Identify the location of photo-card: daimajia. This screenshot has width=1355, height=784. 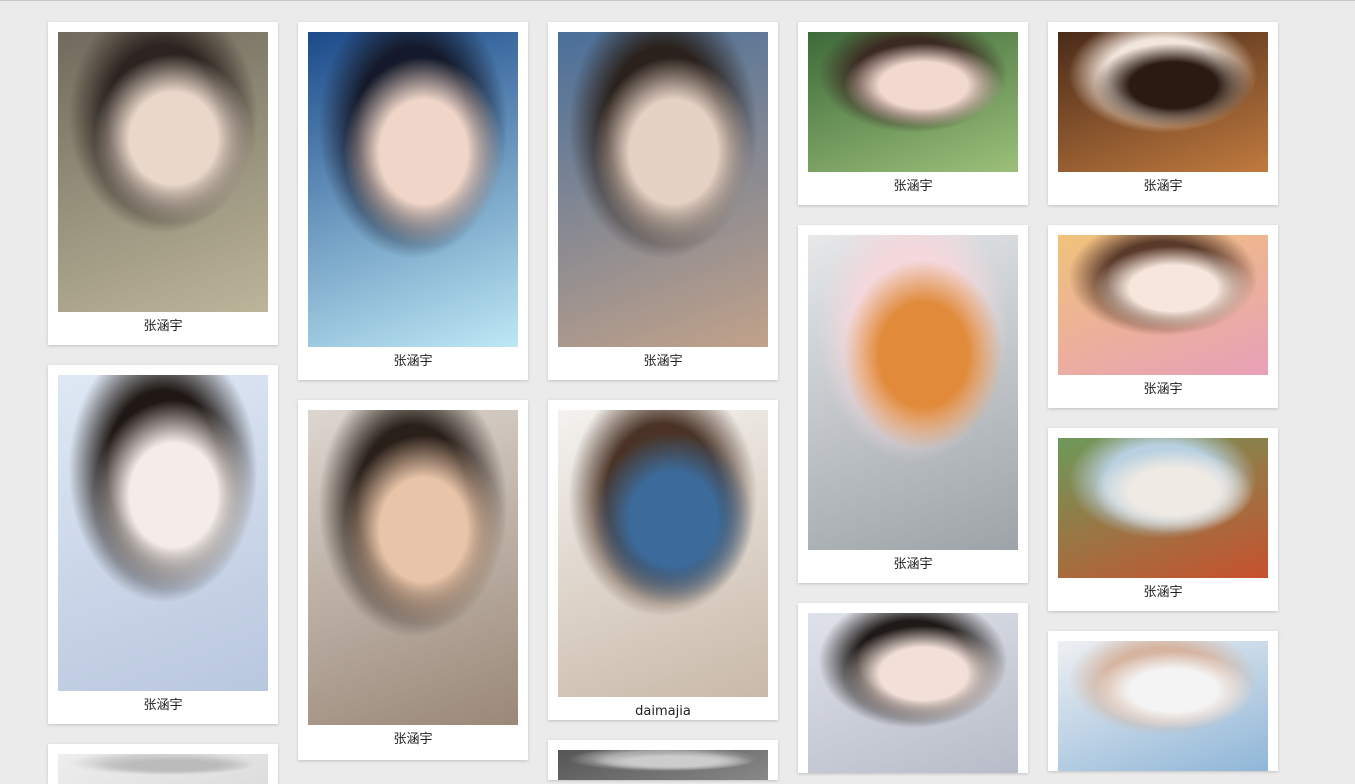
(663, 560).